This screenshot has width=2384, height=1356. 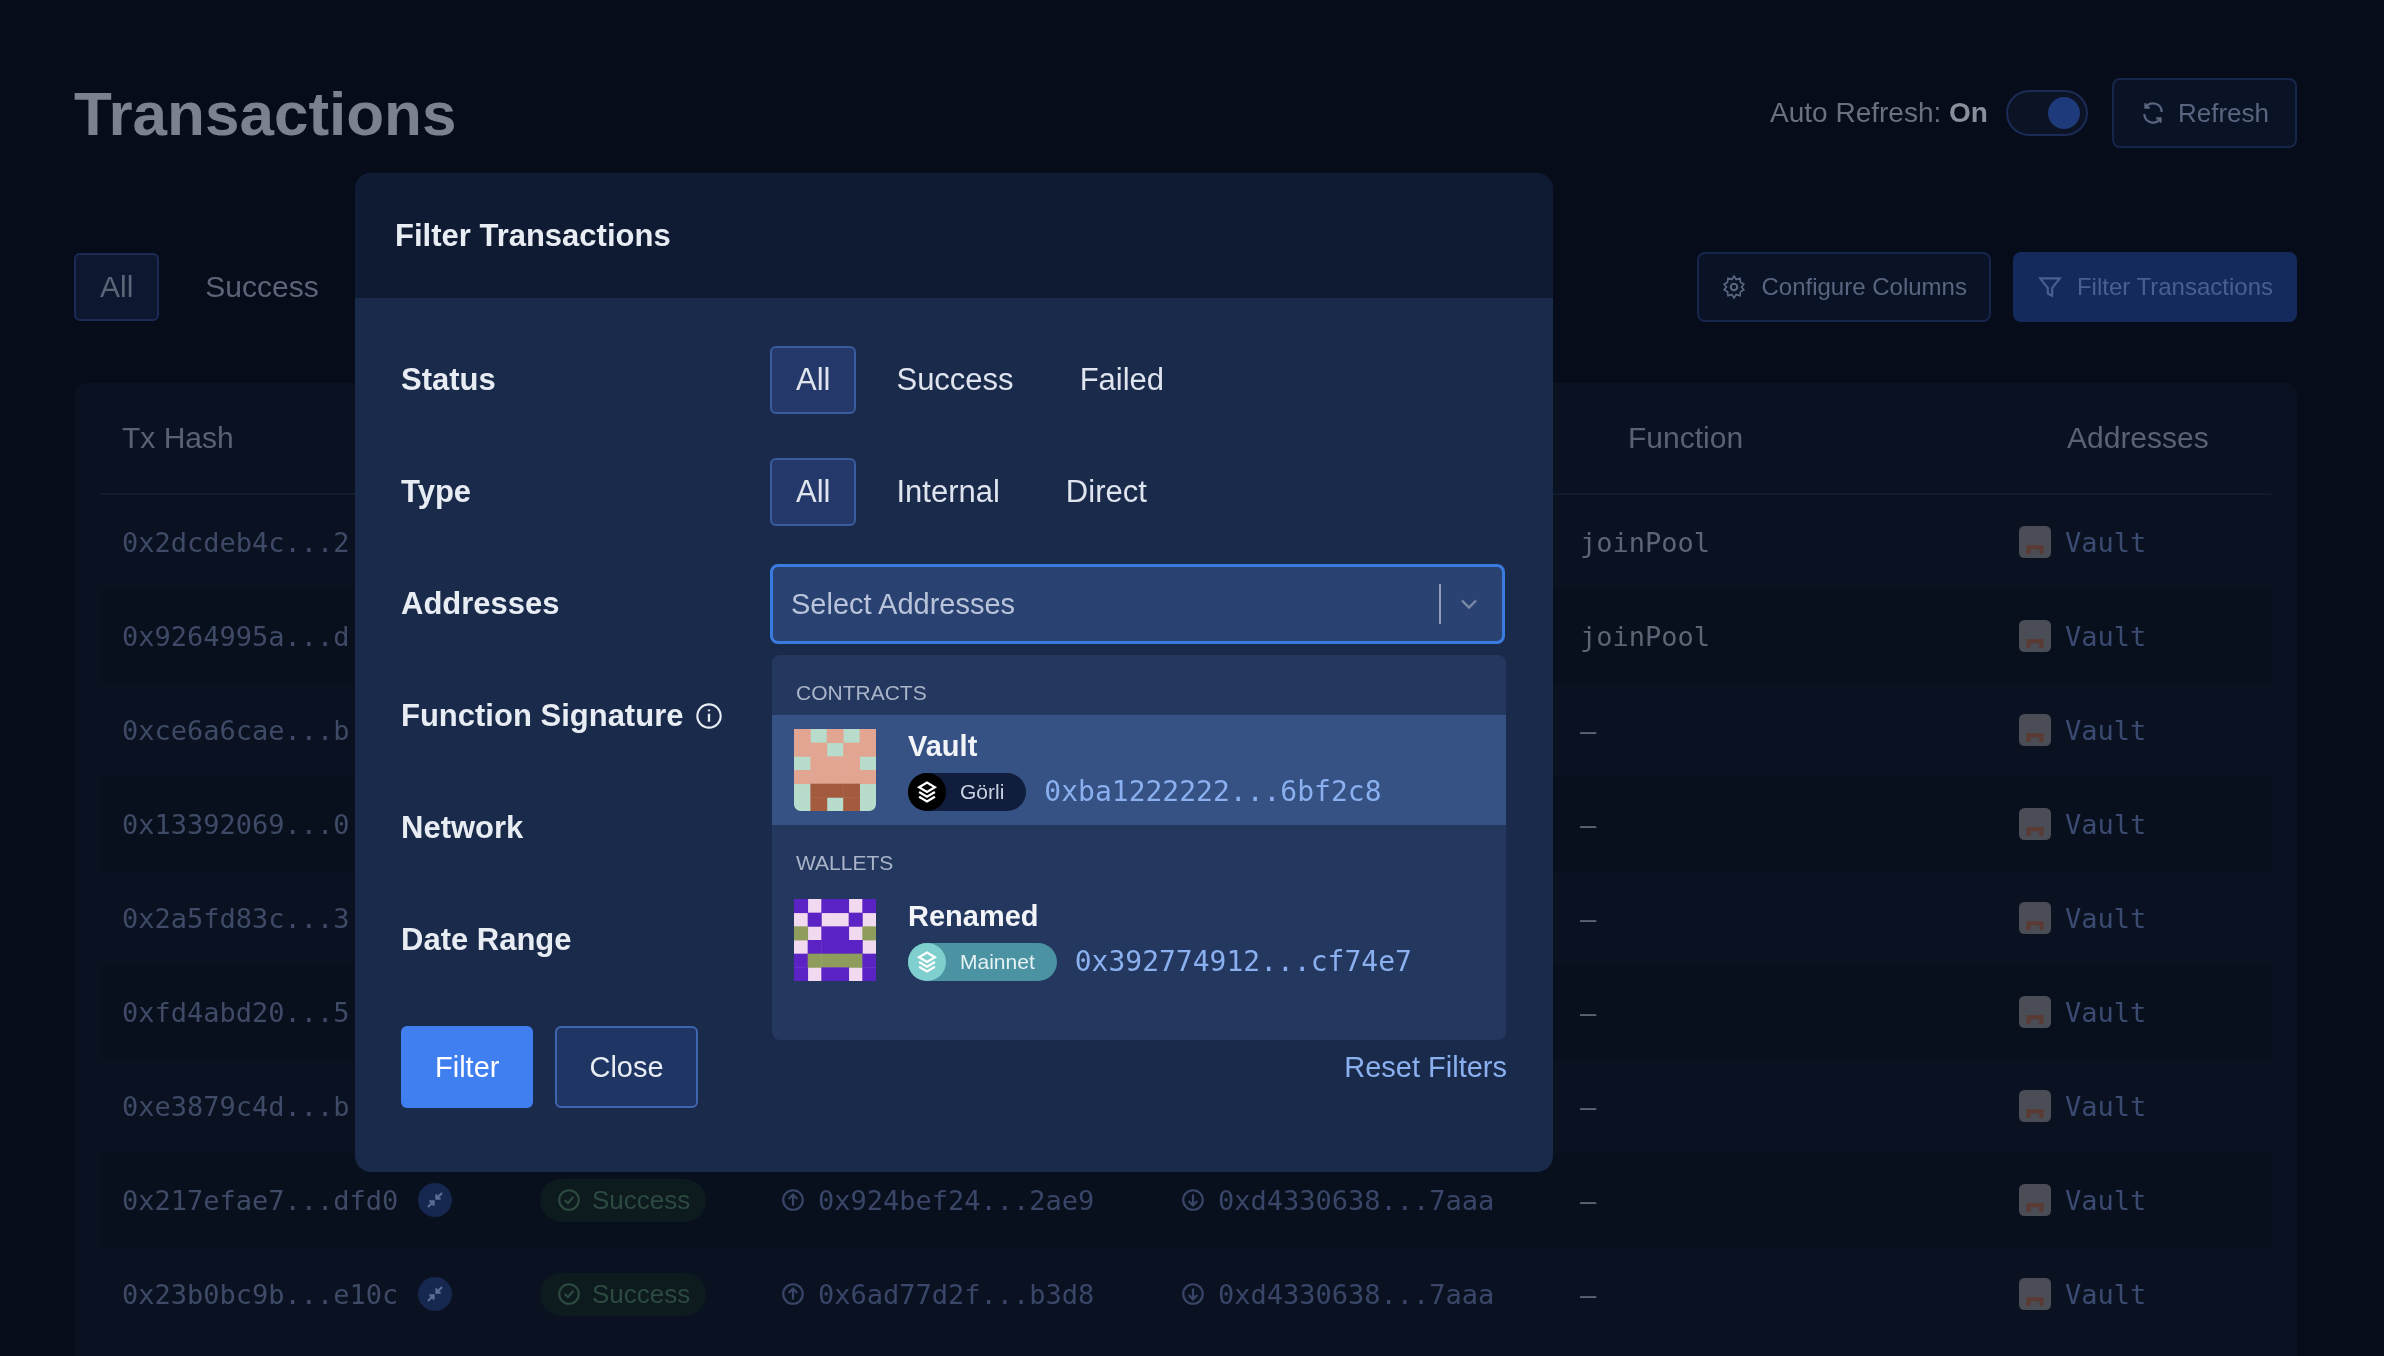 What do you see at coordinates (861, 693) in the screenshot?
I see `group-heading: CONTRACTS` at bounding box center [861, 693].